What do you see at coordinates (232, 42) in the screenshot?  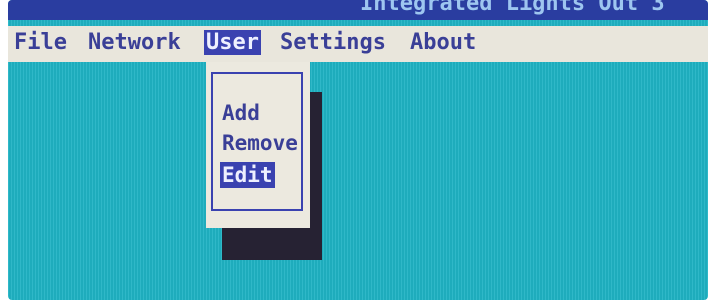 I see `menu-user: User` at bounding box center [232, 42].